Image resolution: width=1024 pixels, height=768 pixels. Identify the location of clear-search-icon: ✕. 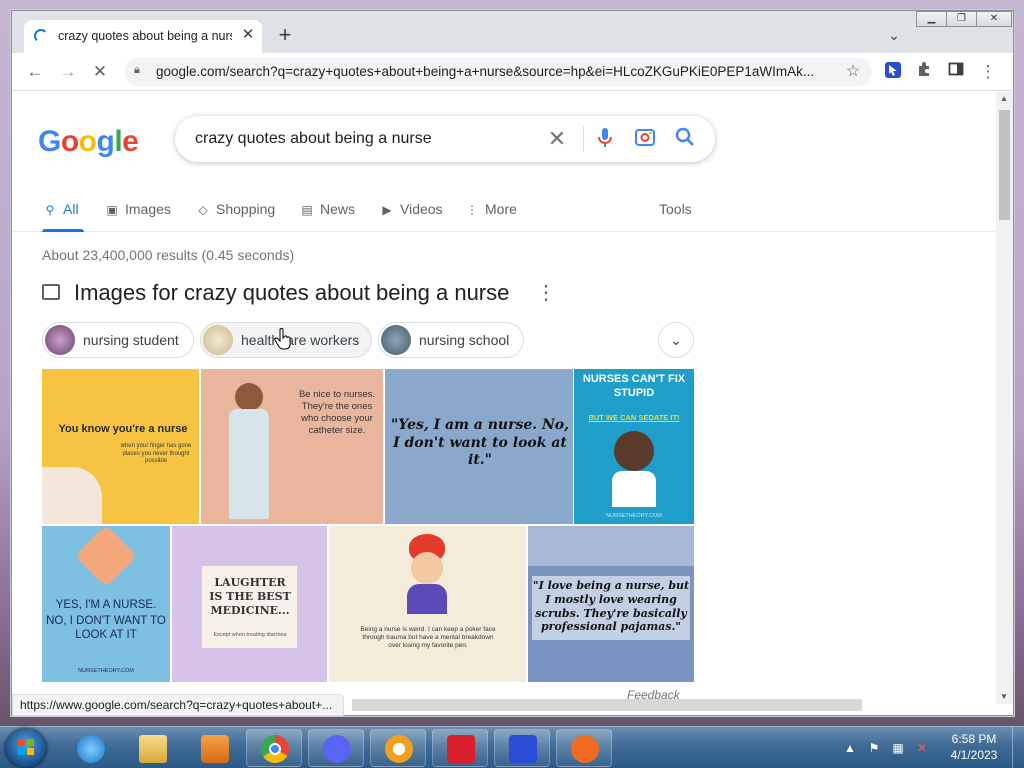
(557, 139).